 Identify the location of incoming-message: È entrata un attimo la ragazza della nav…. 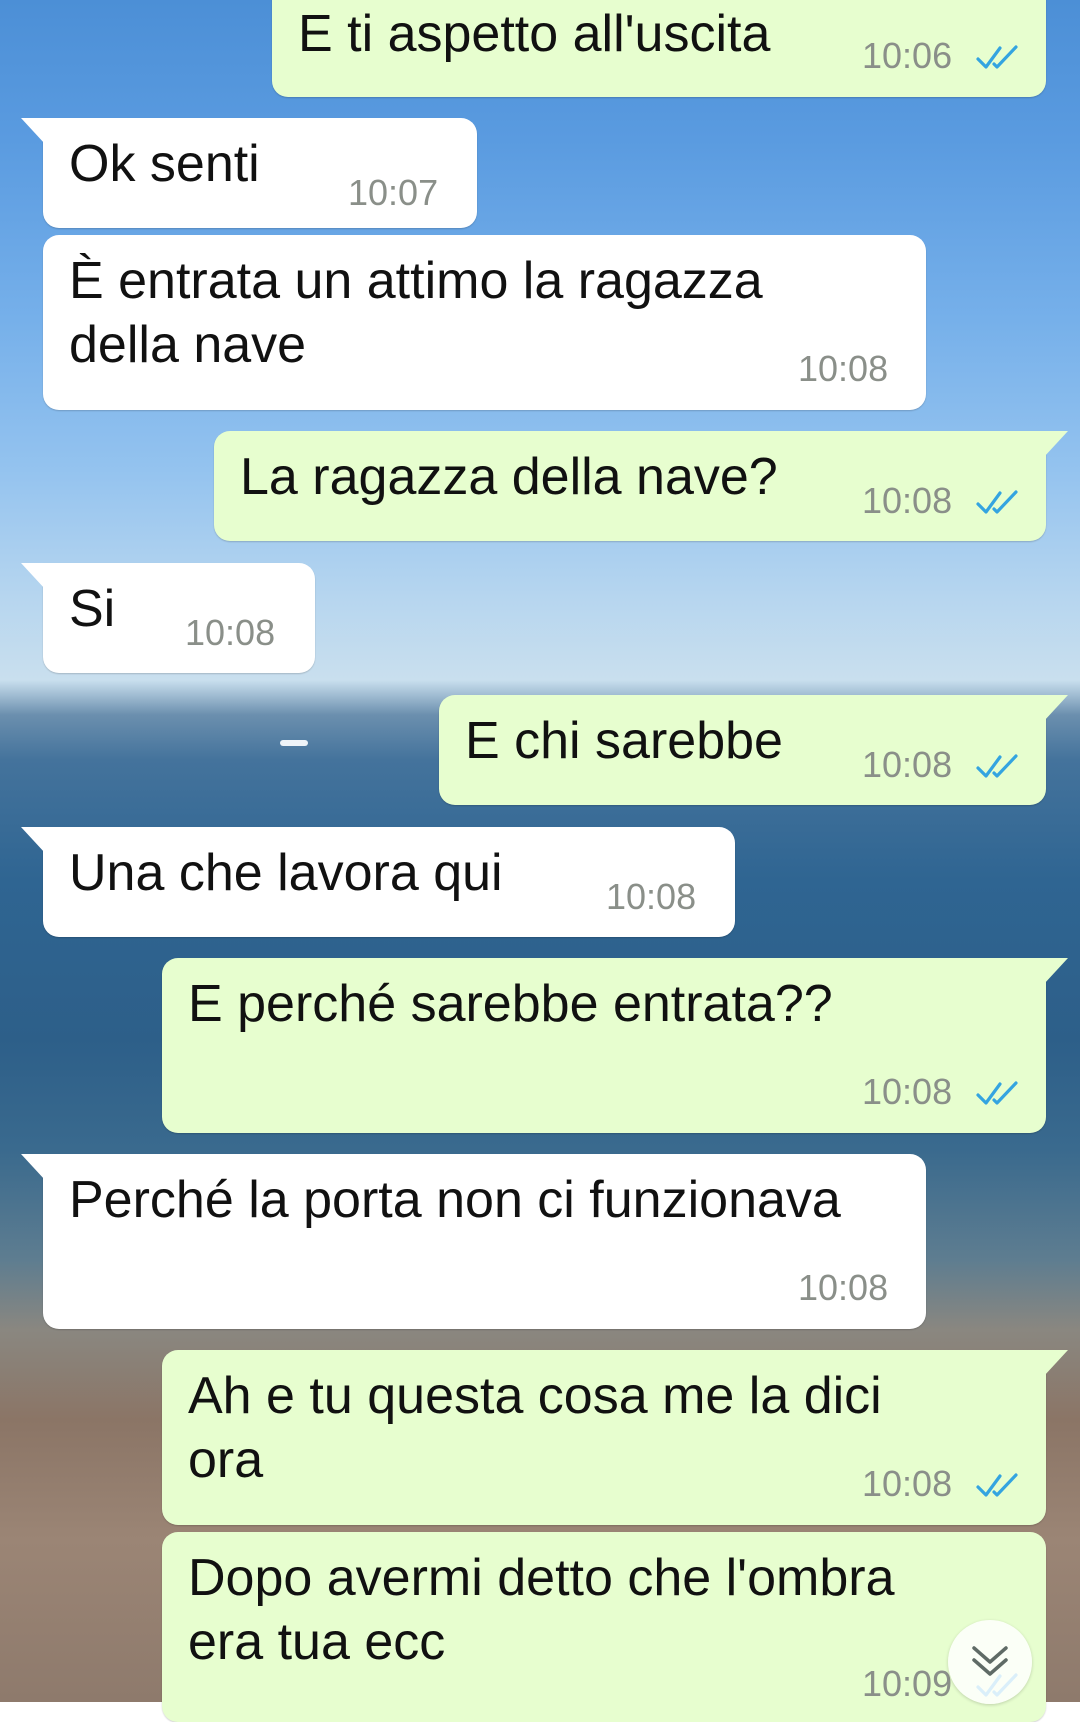
(484, 322).